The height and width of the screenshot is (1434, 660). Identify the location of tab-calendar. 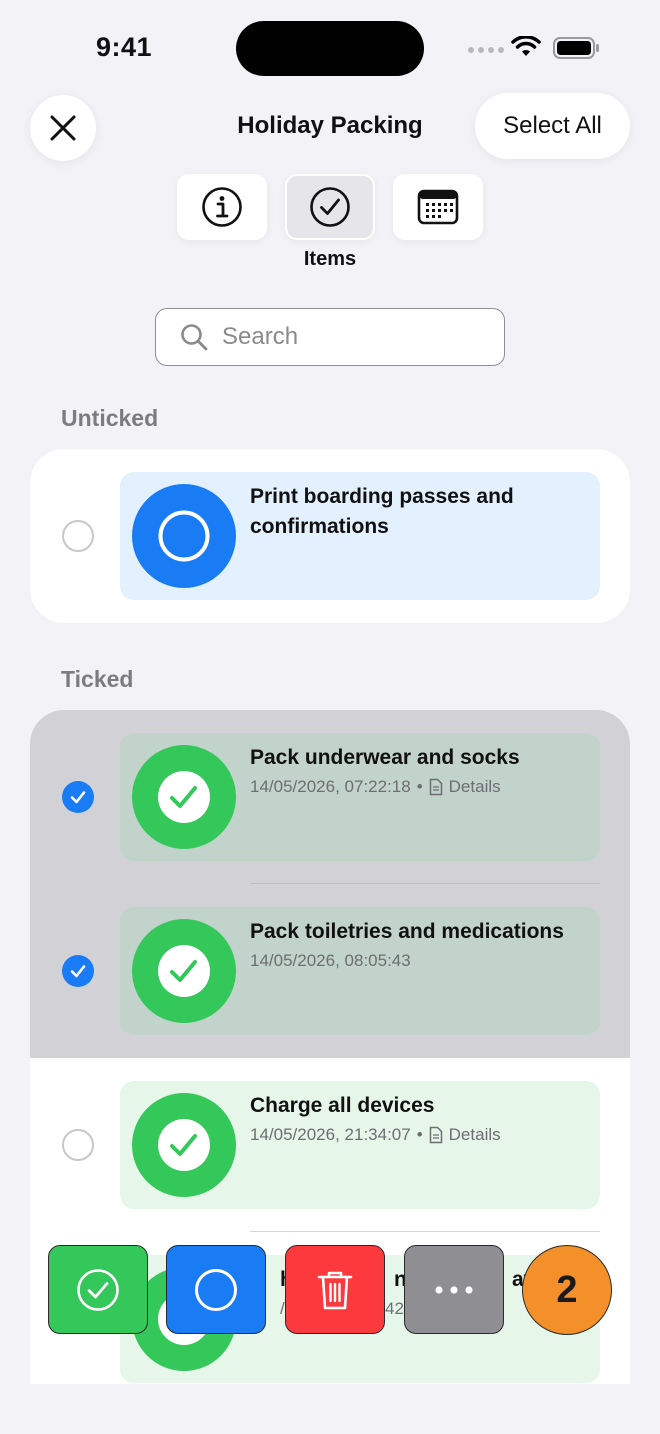
(438, 207).